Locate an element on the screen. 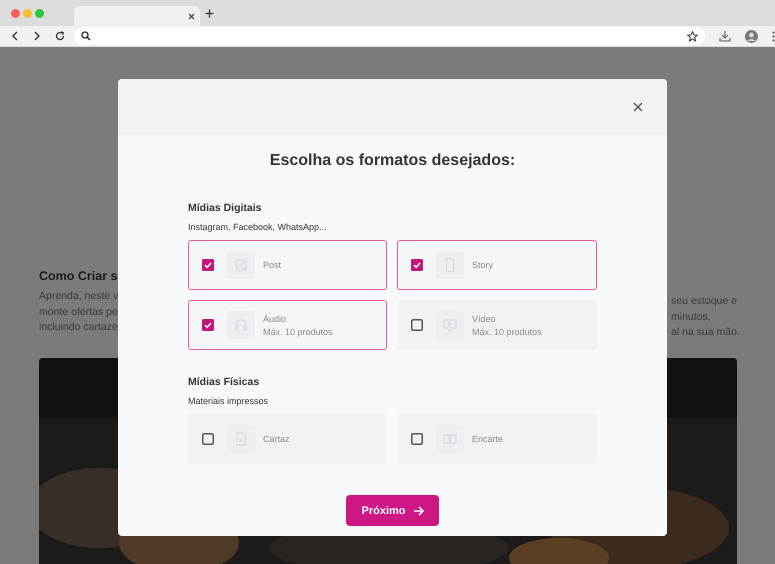  format-option: Vídeo Máx. 10 produtos is located at coordinates (497, 325).